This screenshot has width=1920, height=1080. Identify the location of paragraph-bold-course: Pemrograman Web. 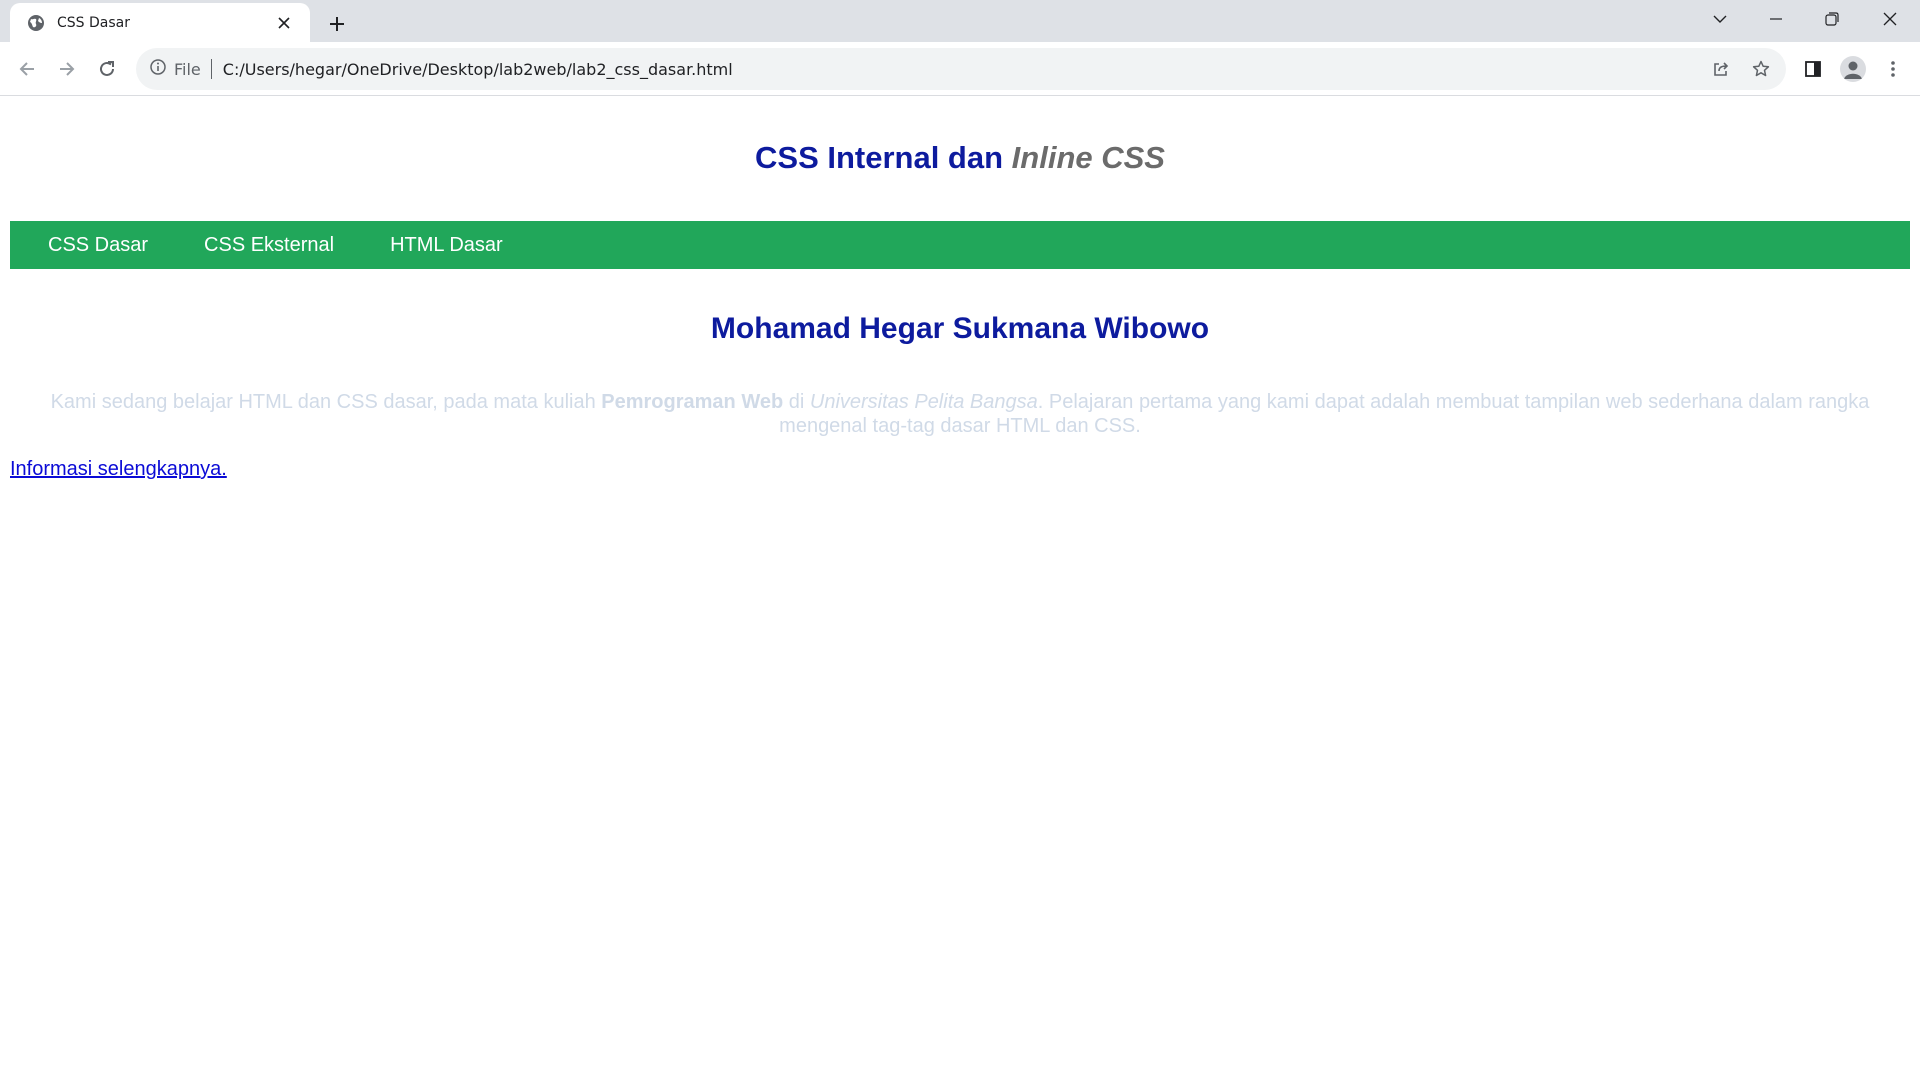
(692, 402).